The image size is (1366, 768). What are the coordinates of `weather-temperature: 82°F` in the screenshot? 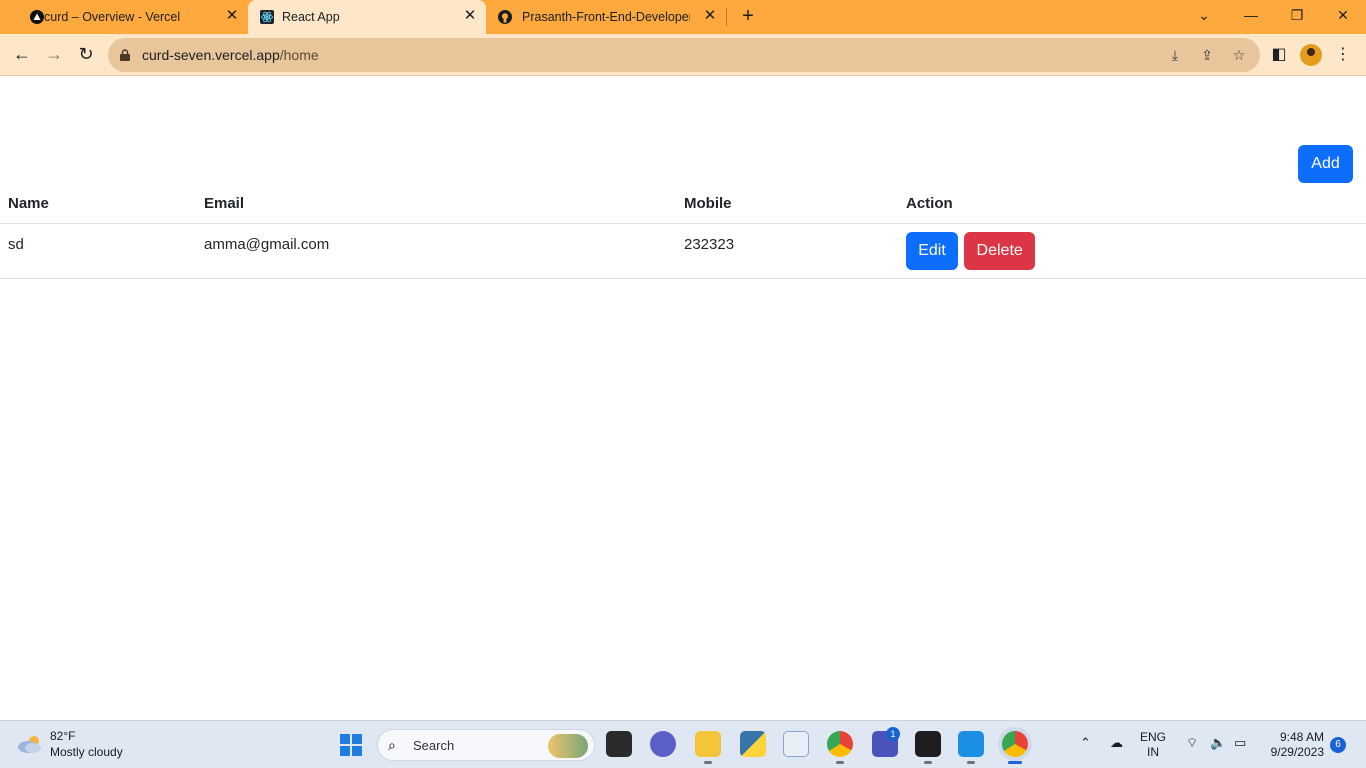 It's located at (63, 736).